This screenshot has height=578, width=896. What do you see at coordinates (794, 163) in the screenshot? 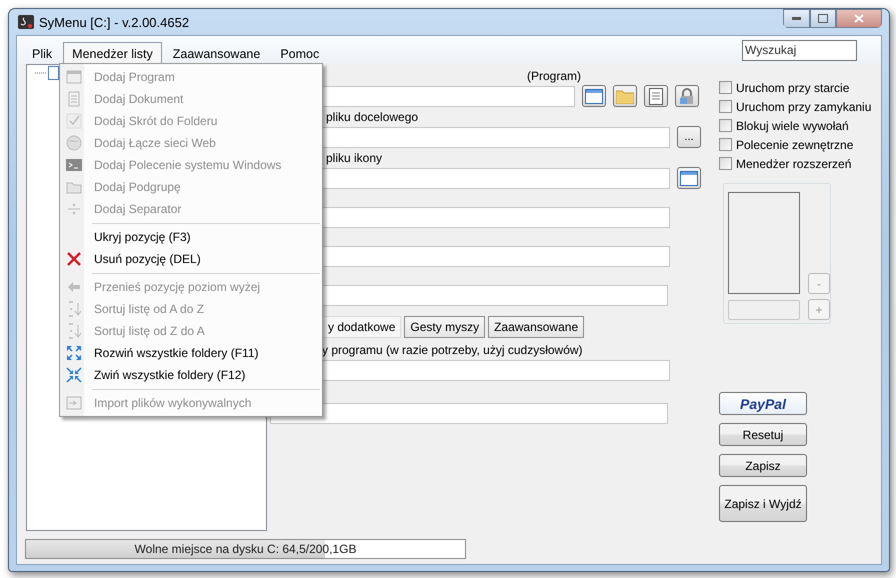
I see `checkbox-label: Menedżer rozszerzeń` at bounding box center [794, 163].